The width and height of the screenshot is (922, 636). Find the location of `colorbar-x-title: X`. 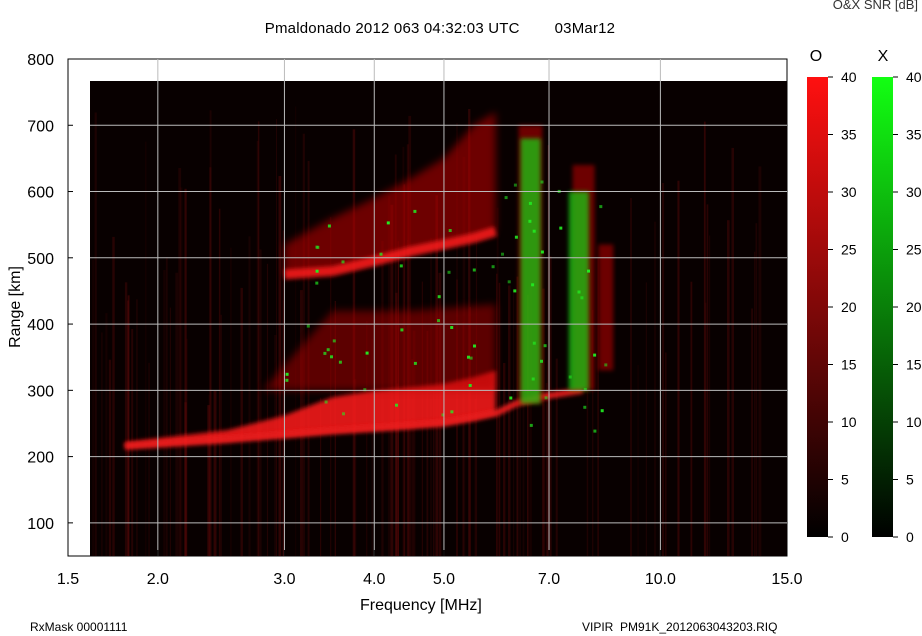

colorbar-x-title: X is located at coordinates (883, 56).